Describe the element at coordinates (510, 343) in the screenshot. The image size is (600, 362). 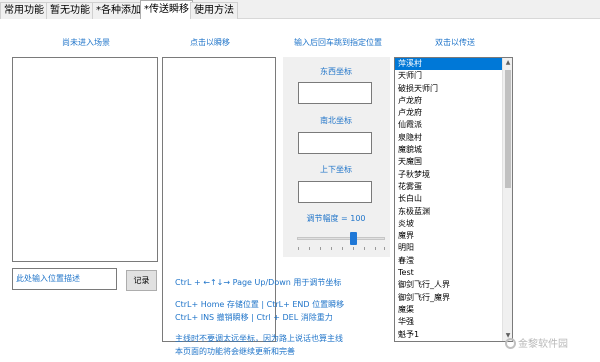
I see `watermark-logo-icon` at that location.